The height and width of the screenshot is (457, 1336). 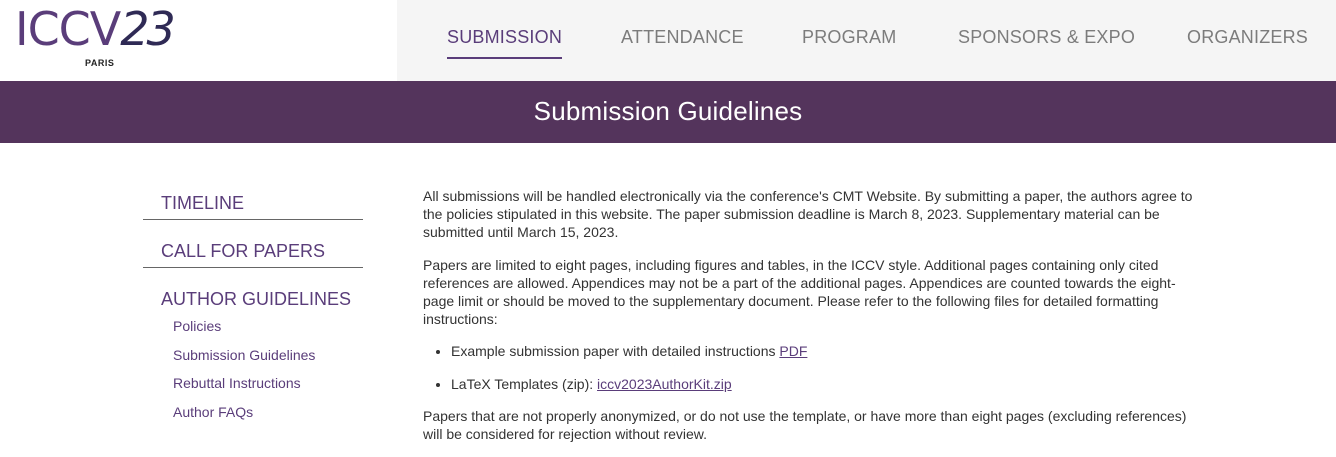 What do you see at coordinates (268, 355) in the screenshot?
I see `sidebar-link-submission-guidelines: Submission Guidelines` at bounding box center [268, 355].